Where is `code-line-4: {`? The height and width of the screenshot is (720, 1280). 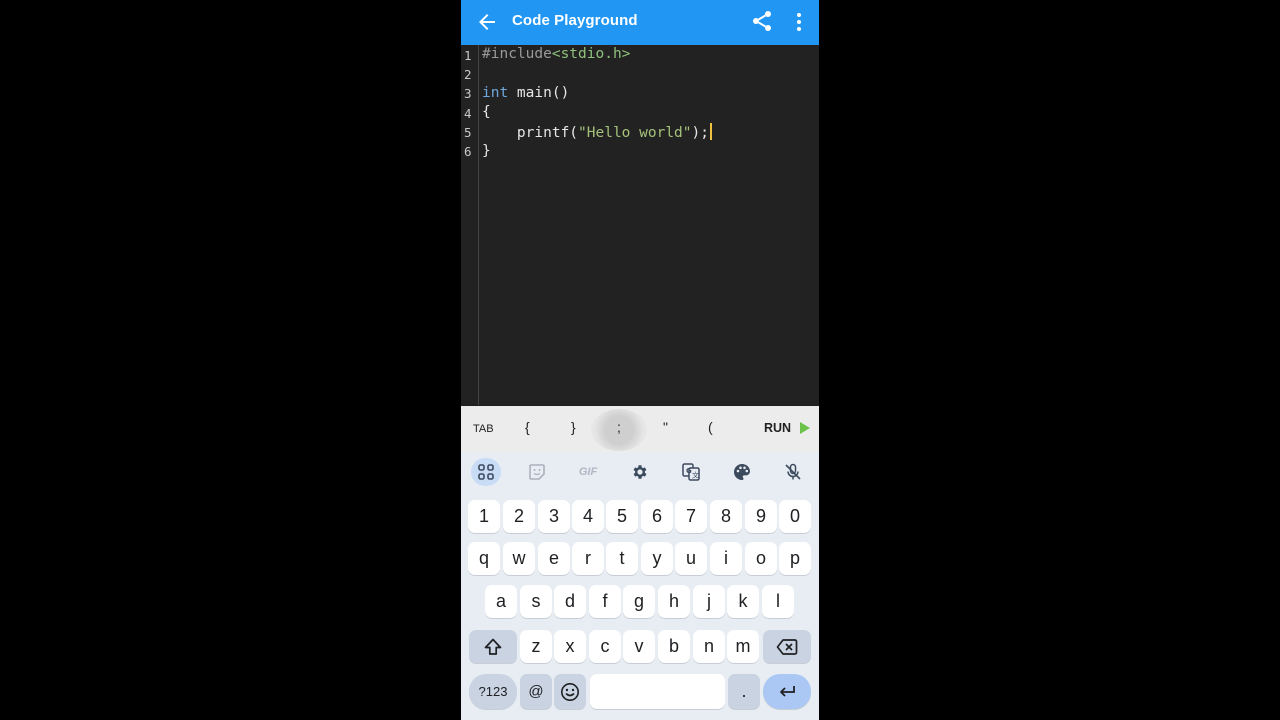
code-line-4: { is located at coordinates (486, 112).